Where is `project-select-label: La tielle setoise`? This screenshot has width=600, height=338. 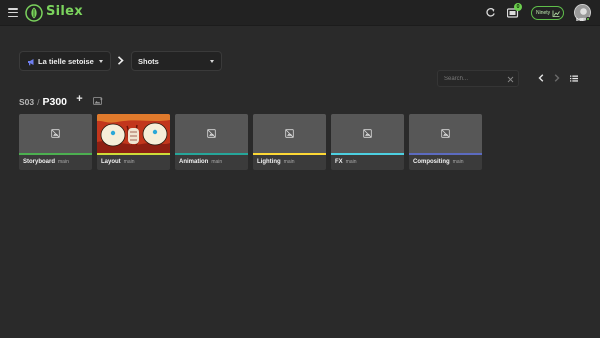
project-select-label: La tielle setoise is located at coordinates (66, 61).